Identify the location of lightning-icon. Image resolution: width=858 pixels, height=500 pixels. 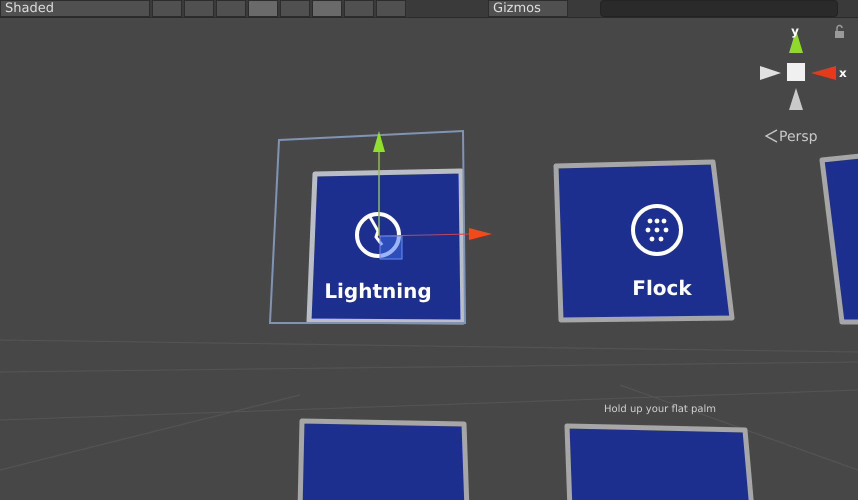
(378, 235).